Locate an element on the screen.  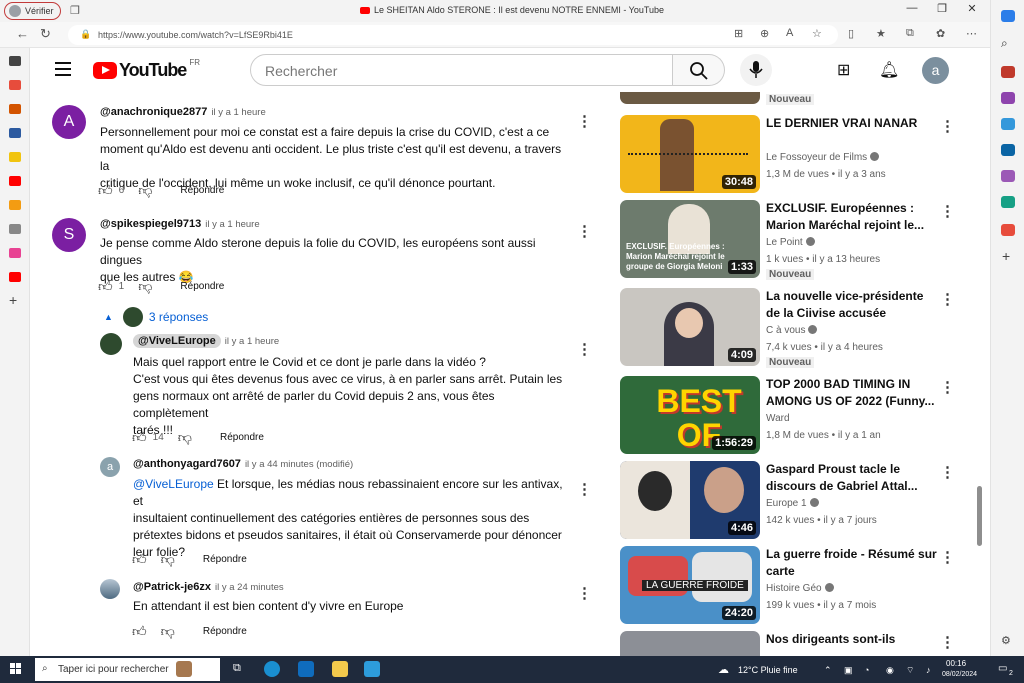
drop-icon is located at coordinates (1008, 202).